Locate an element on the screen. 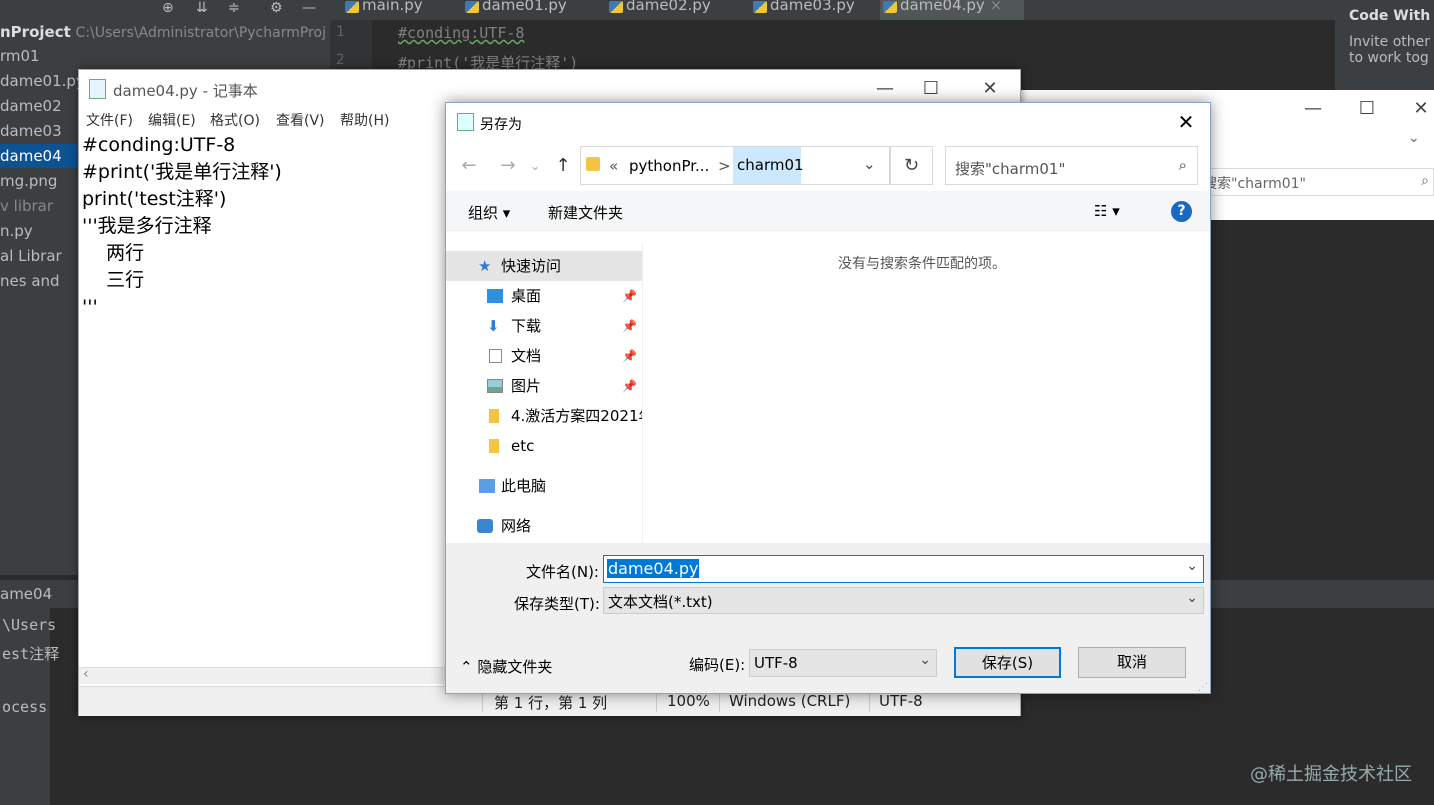  scroll-left-icon: ‹ is located at coordinates (86, 674).